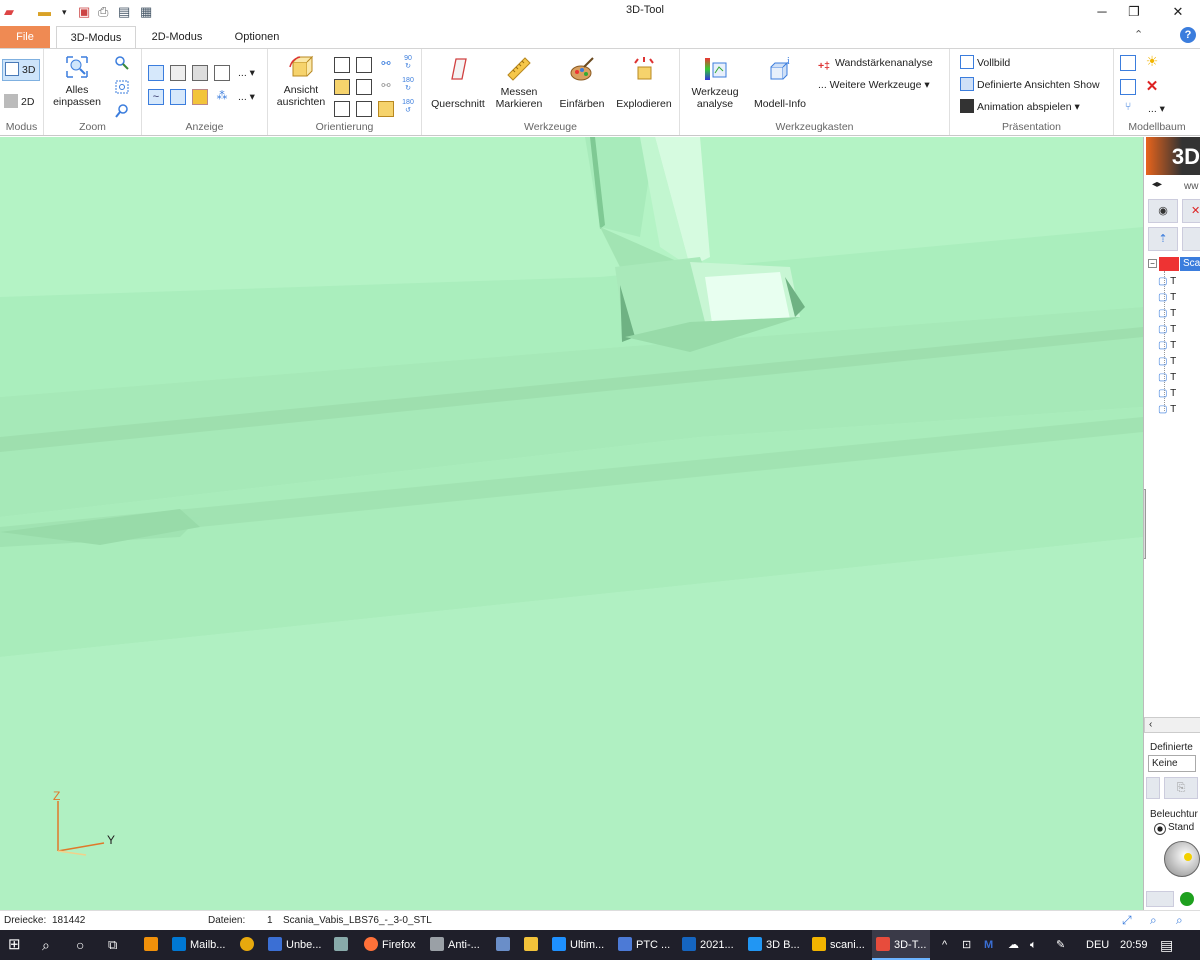  I want to click on radio-standard, so click(1160, 829).